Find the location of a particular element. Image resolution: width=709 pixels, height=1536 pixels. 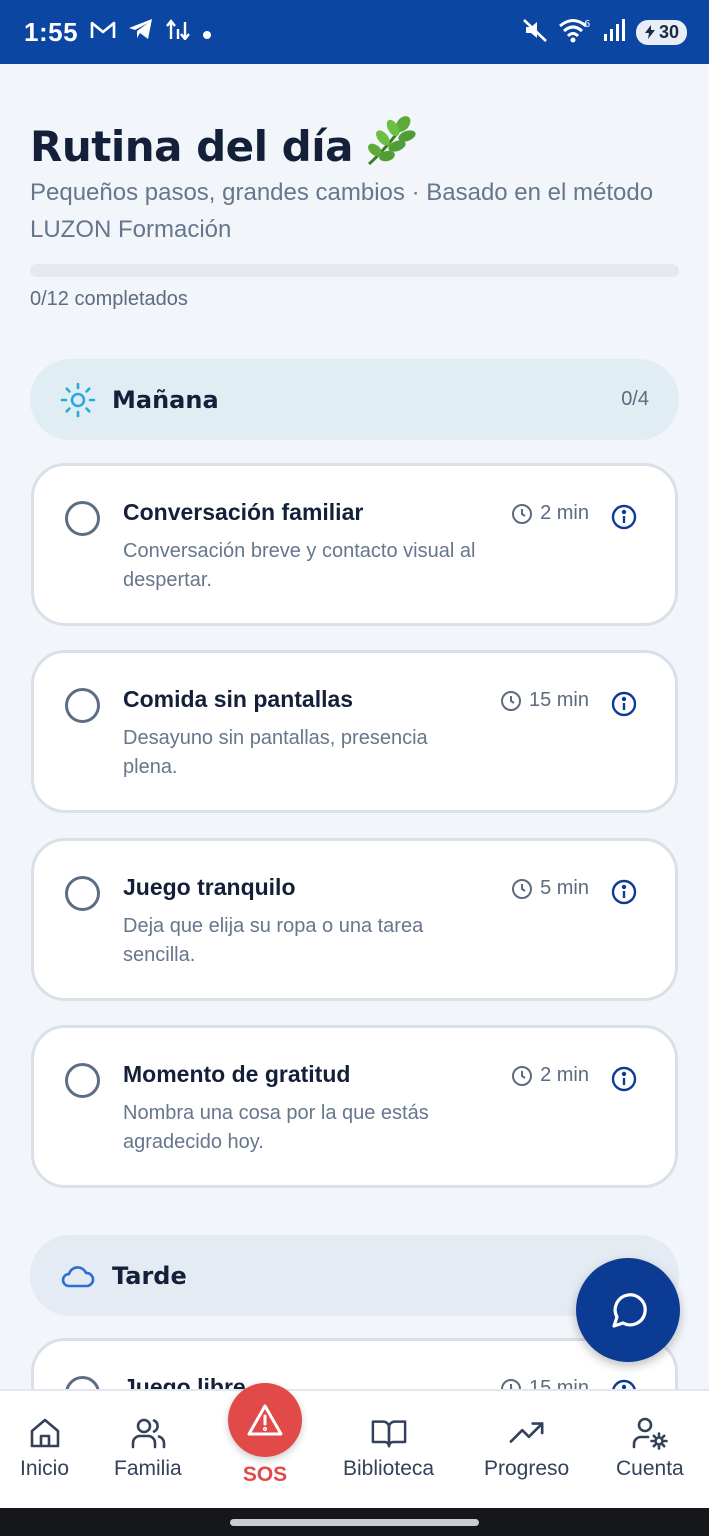

status-bar: 1:55 6 30 is located at coordinates (354, 32).